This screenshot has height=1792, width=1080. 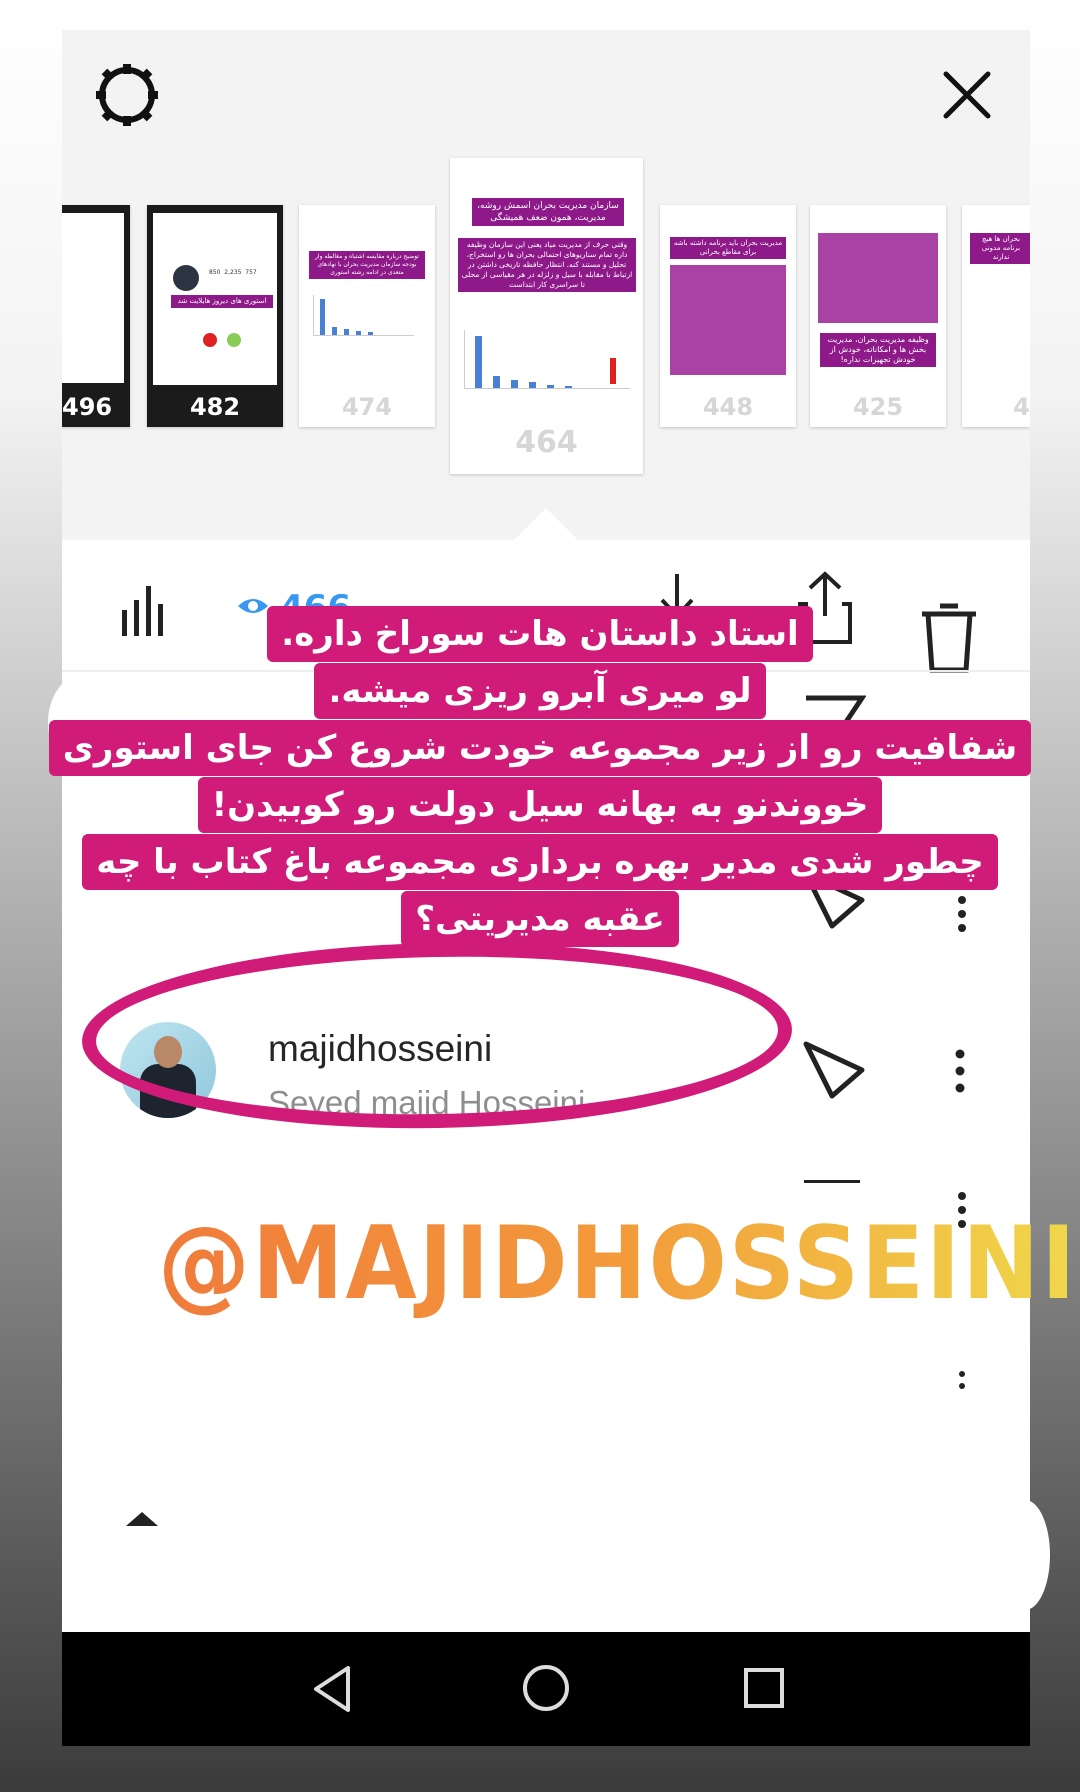 I want to click on home-icon, so click(x=546, y=1688).